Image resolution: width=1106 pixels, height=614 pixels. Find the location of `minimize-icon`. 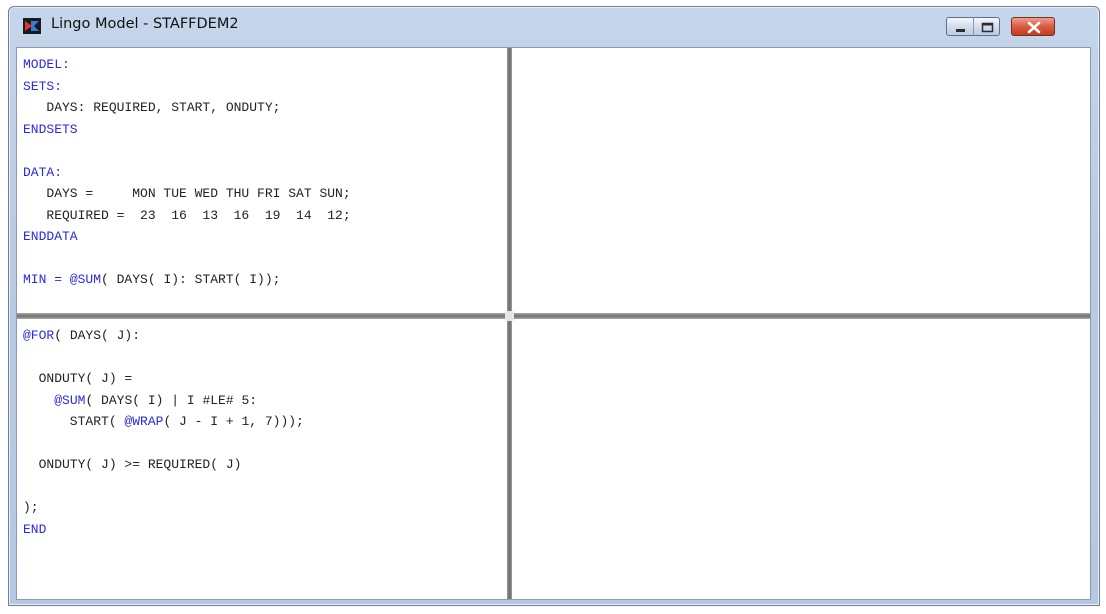

minimize-icon is located at coordinates (960, 30).